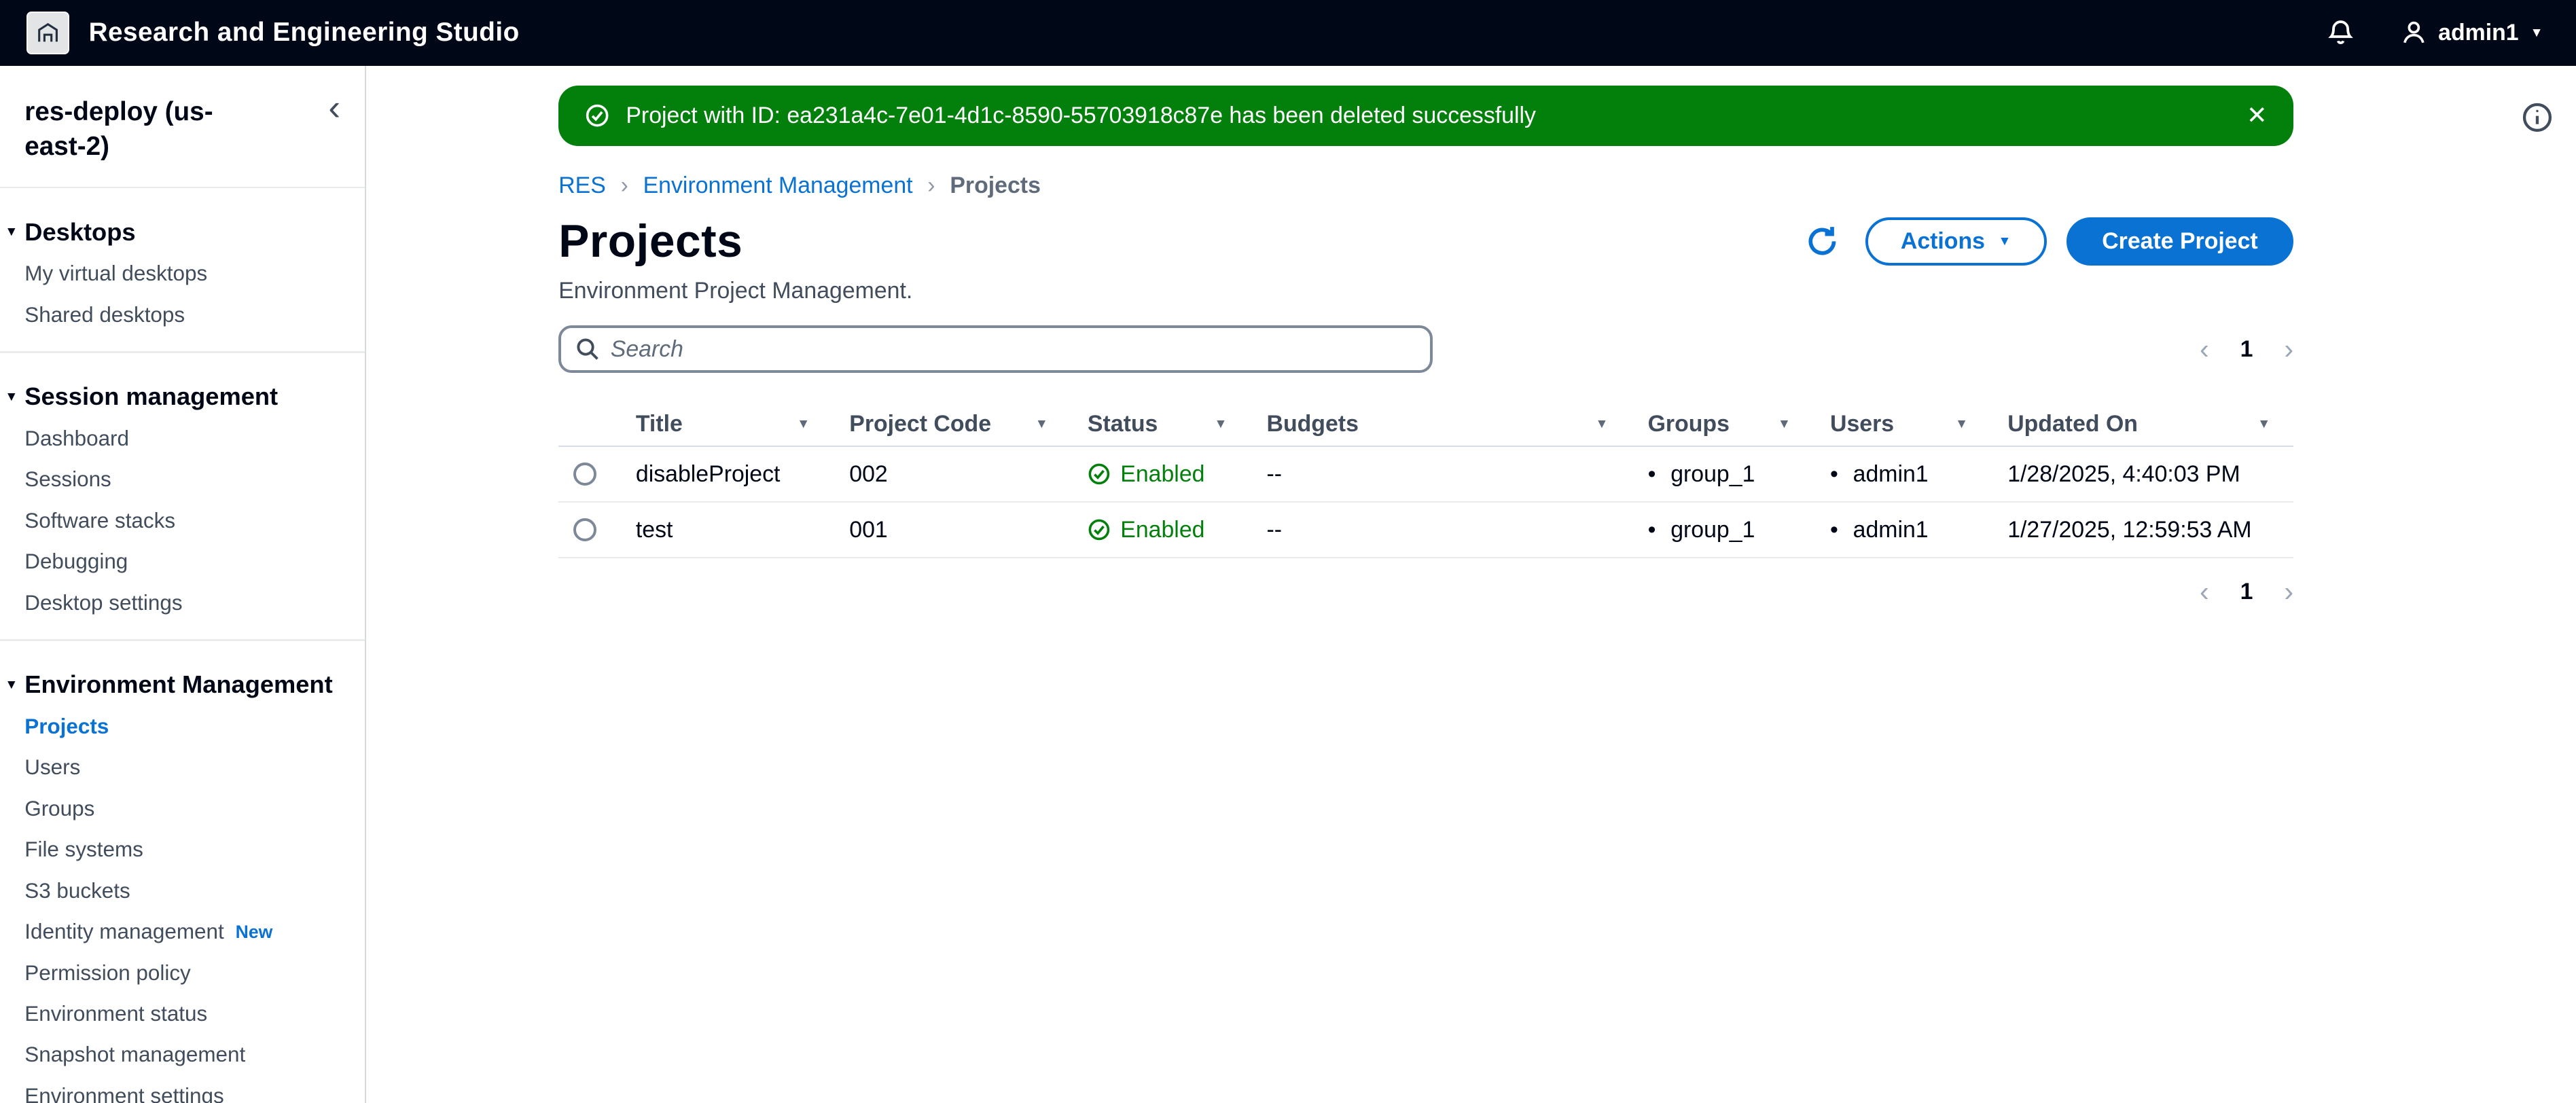  What do you see at coordinates (182, 891) in the screenshot?
I see `sidebar-item-s3-buckets: S3 buckets` at bounding box center [182, 891].